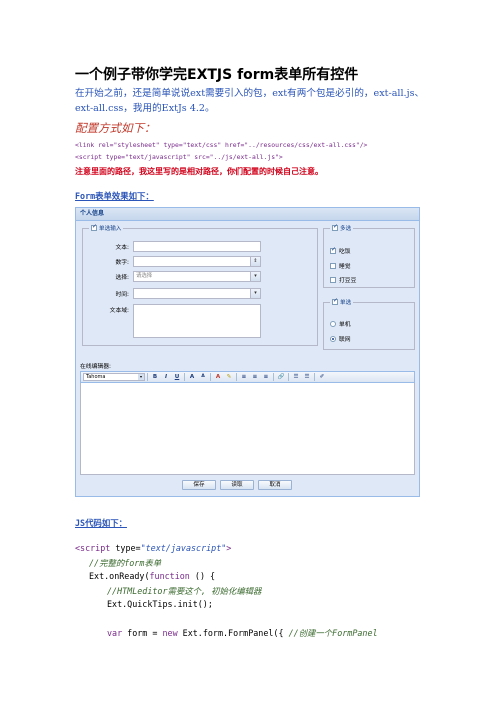 This screenshot has height=702, width=496. What do you see at coordinates (229, 548) in the screenshot?
I see `js-token: >` at bounding box center [229, 548].